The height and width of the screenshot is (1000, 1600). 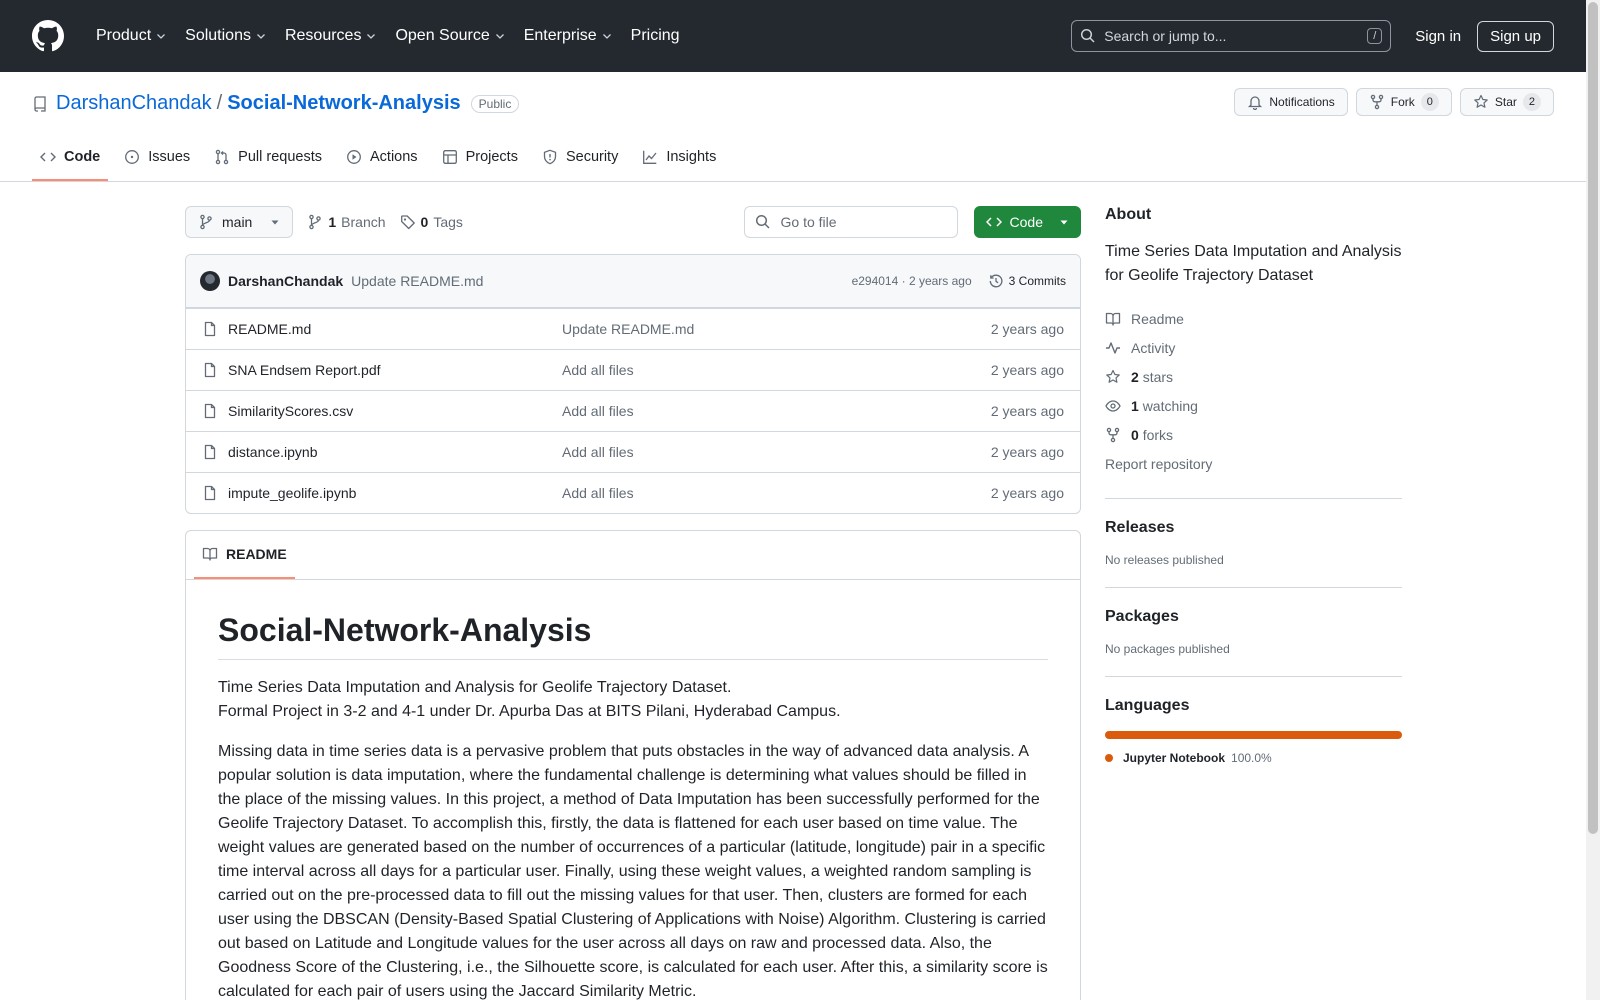 I want to click on nav-pricing: Pricing, so click(x=655, y=36).